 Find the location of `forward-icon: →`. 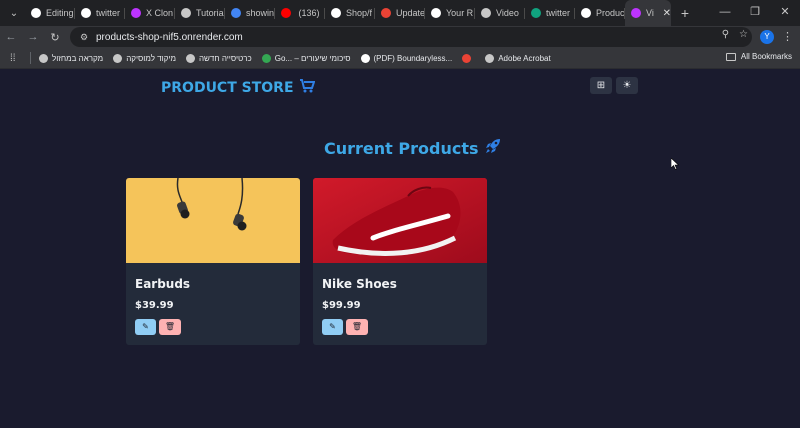

forward-icon: → is located at coordinates (33, 37).